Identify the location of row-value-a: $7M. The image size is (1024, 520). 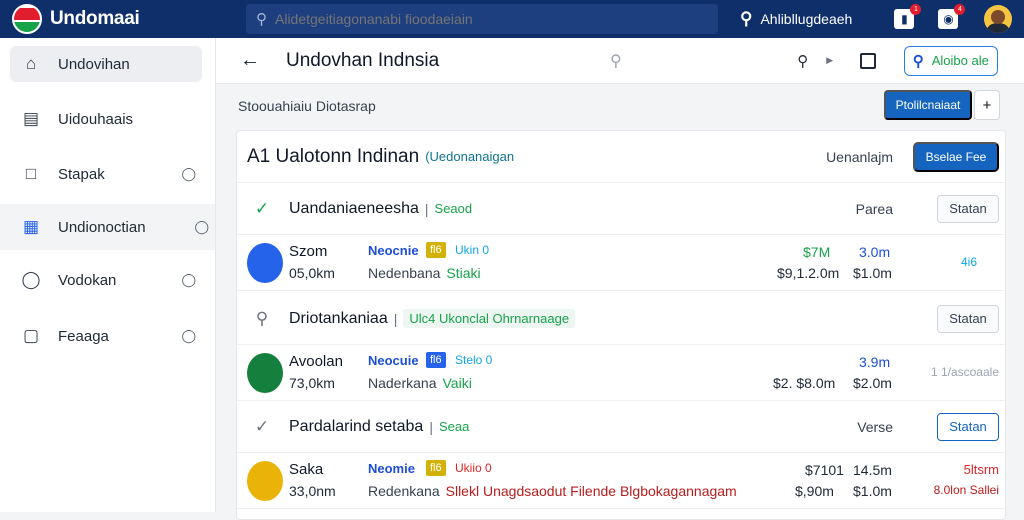
(817, 252).